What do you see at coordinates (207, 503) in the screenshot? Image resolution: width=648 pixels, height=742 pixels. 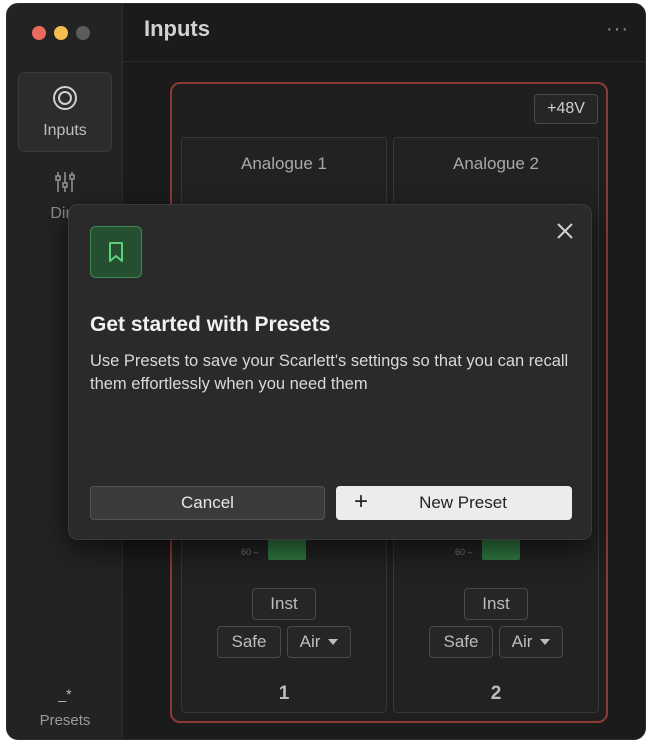 I see `cancel-button: Cancel` at bounding box center [207, 503].